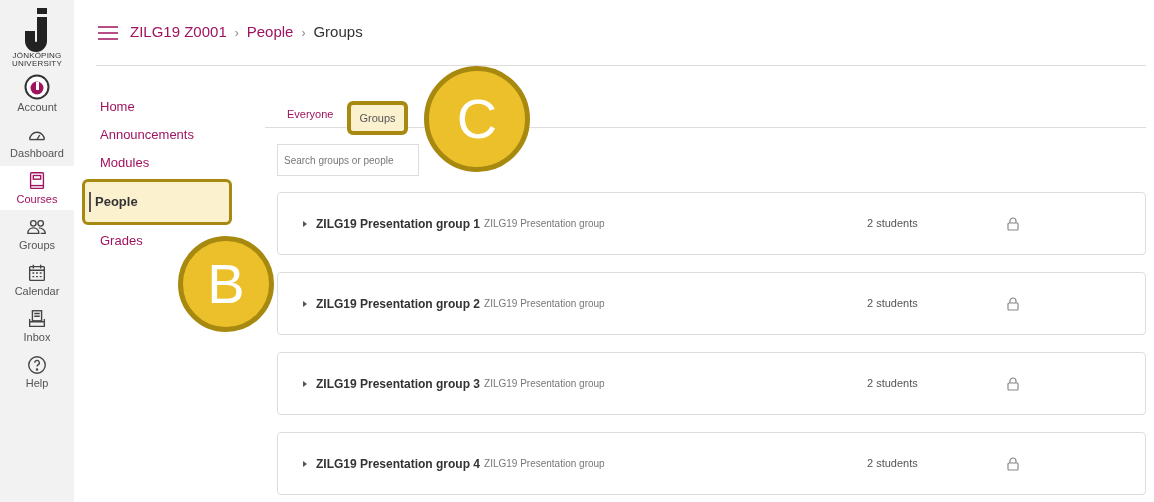  Describe the element at coordinates (37, 64) in the screenshot. I see `logo-text: UNIVERSITY` at that location.